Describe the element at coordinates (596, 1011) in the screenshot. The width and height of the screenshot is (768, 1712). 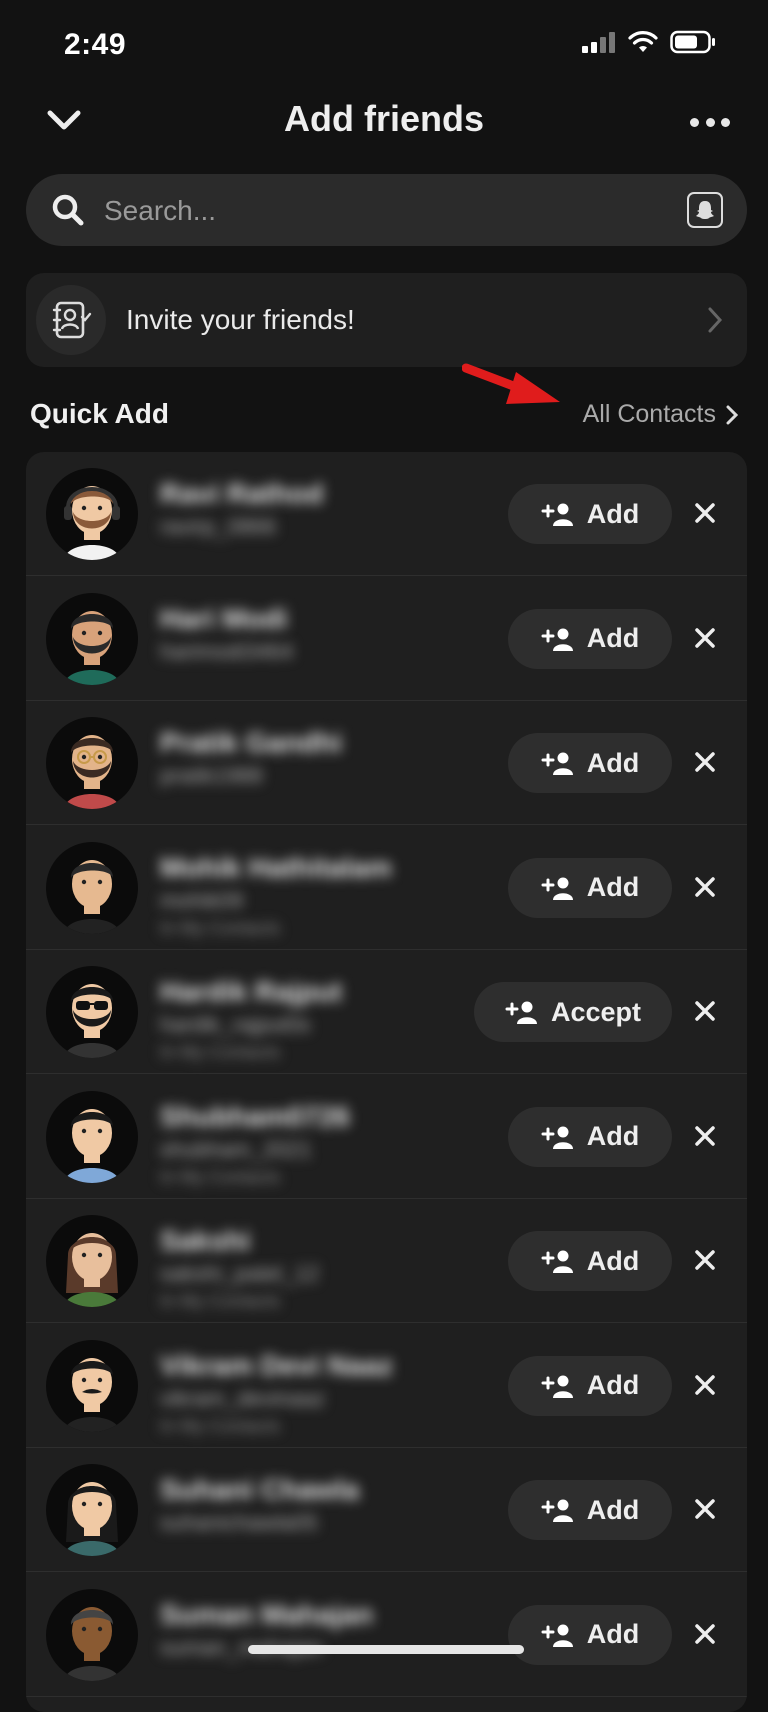
I see `action-label: Accept` at that location.